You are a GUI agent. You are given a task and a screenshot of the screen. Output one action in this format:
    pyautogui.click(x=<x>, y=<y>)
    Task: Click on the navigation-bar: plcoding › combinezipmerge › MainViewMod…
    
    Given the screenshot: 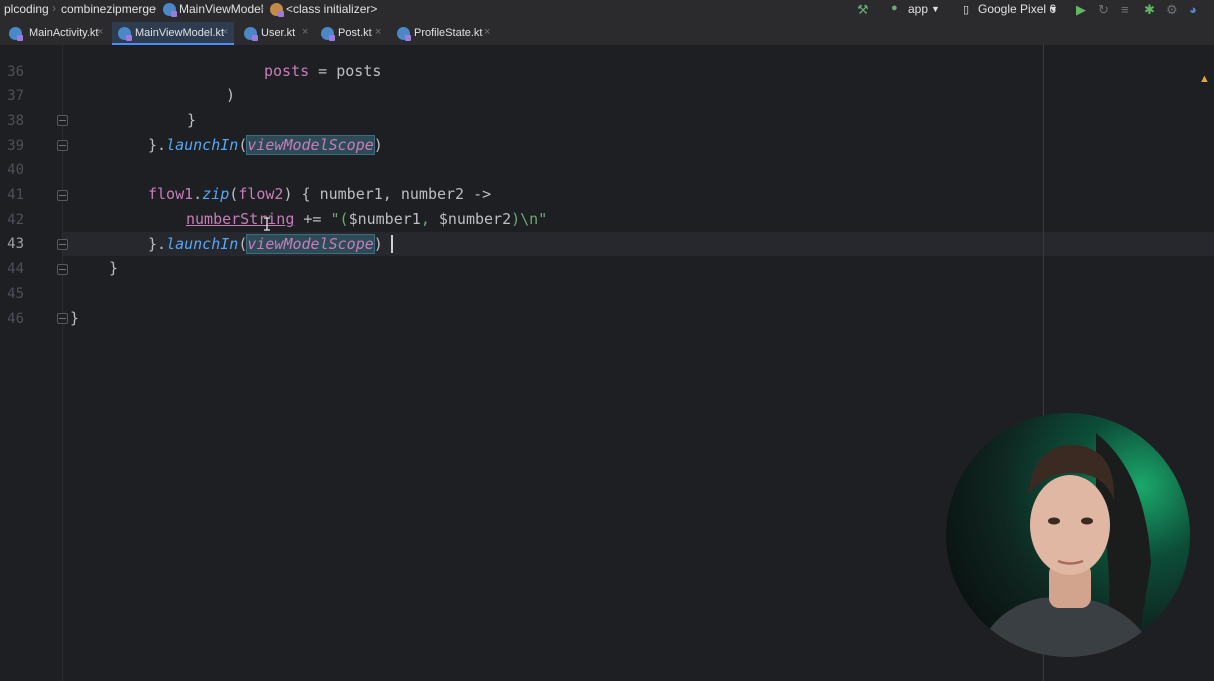 What is the action you would take?
    pyautogui.click(x=607, y=9)
    